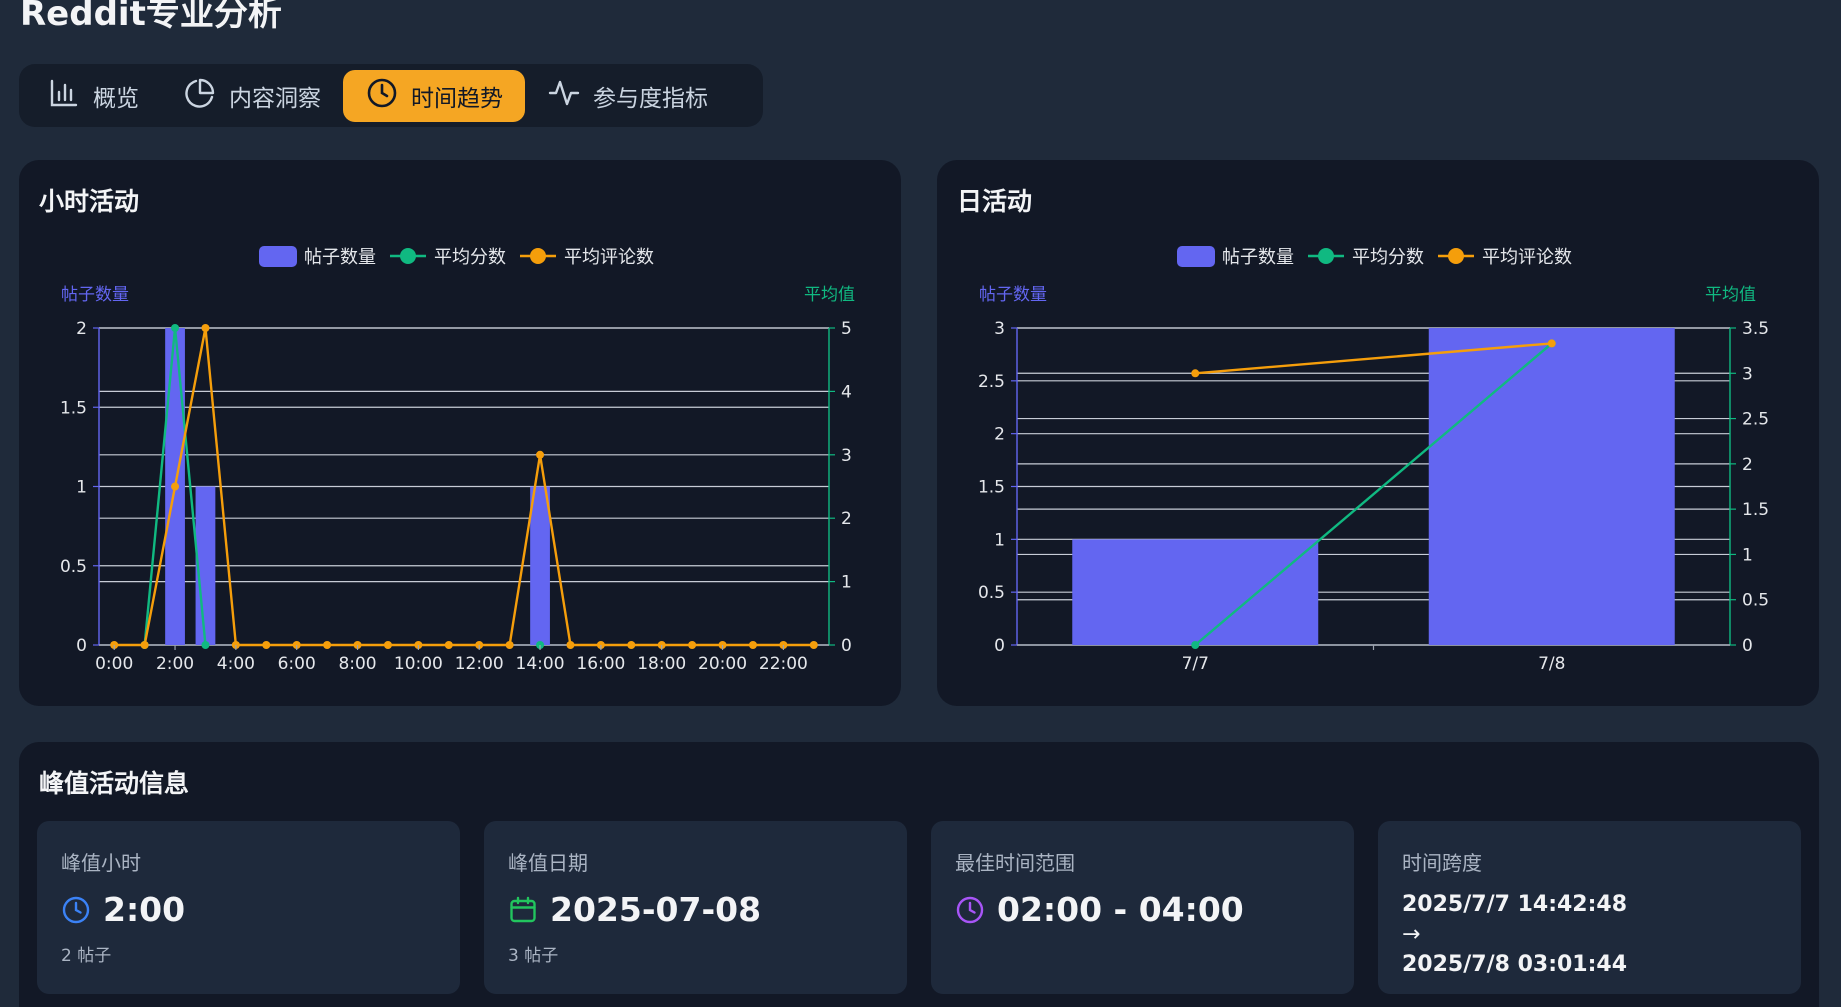 This screenshot has height=1007, width=1841. Describe the element at coordinates (86, 956) in the screenshot. I see `card-sub: 2 帖子` at that location.